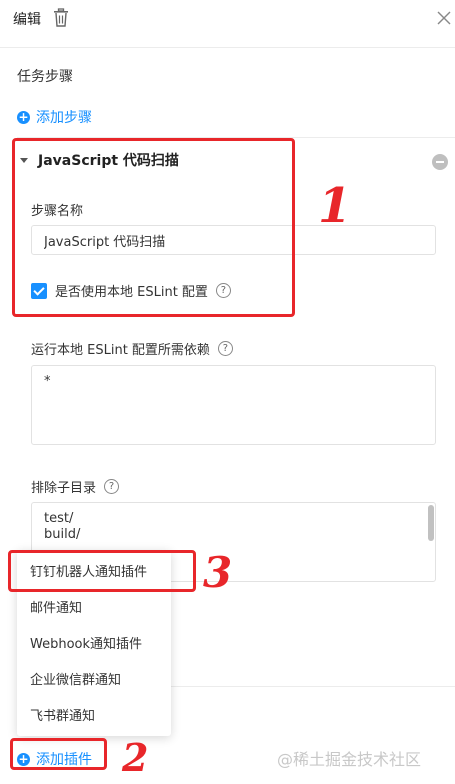 The height and width of the screenshot is (784, 455). What do you see at coordinates (335, 206) in the screenshot?
I see `annotation-number-1: 1` at bounding box center [335, 206].